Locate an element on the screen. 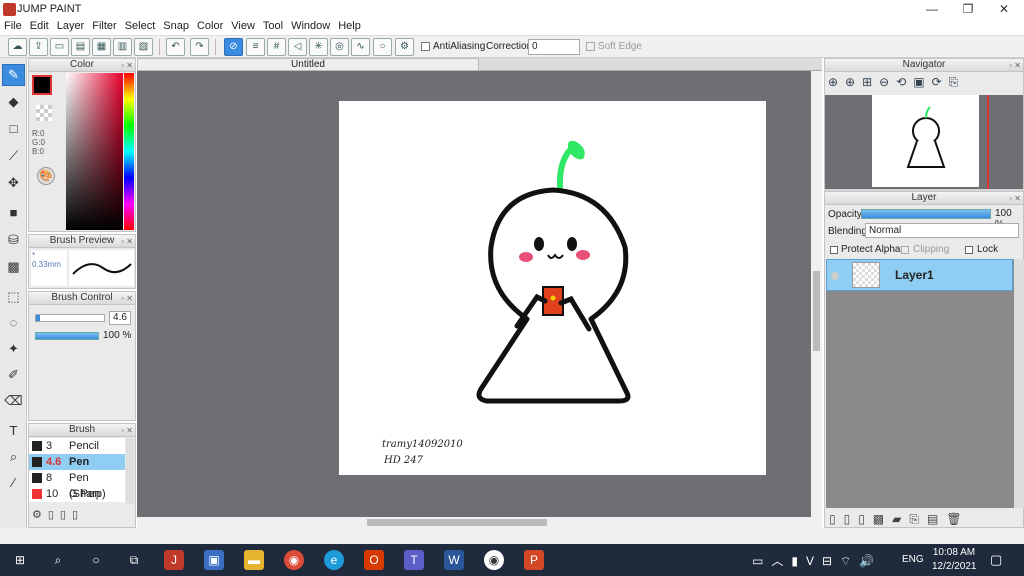 The width and height of the screenshot is (1024, 576). word-icon: W is located at coordinates (454, 560).